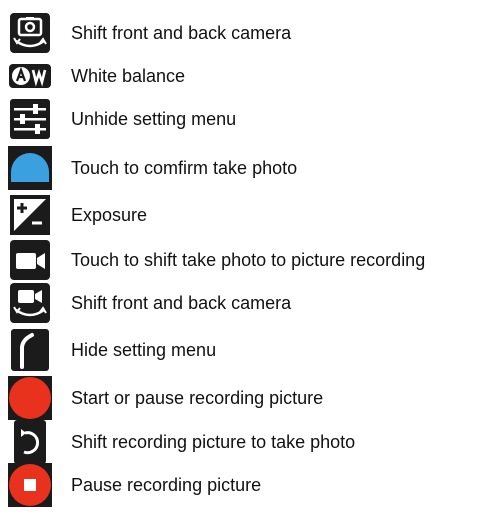 This screenshot has width=495, height=512. I want to click on legend-row: Hide setting menu, so click(247, 350).